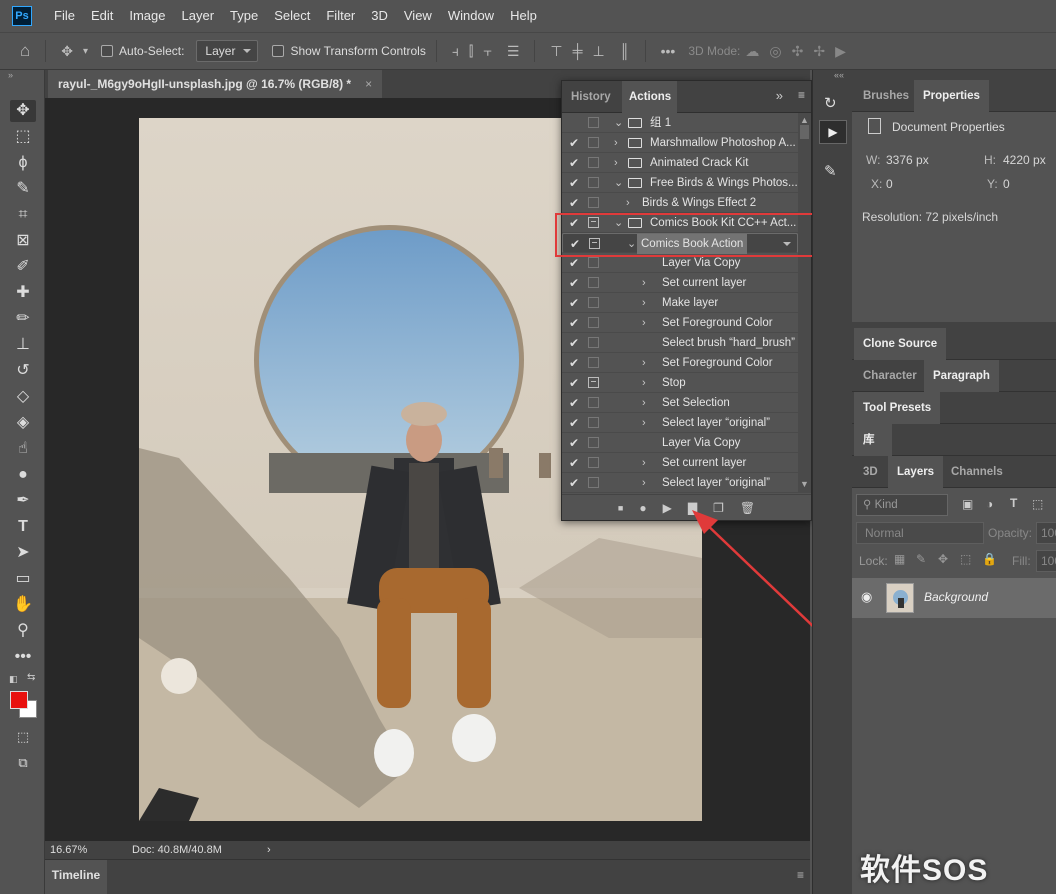  Describe the element at coordinates (900, 344) in the screenshot. I see `tab-clone-source: Clone Source` at that location.